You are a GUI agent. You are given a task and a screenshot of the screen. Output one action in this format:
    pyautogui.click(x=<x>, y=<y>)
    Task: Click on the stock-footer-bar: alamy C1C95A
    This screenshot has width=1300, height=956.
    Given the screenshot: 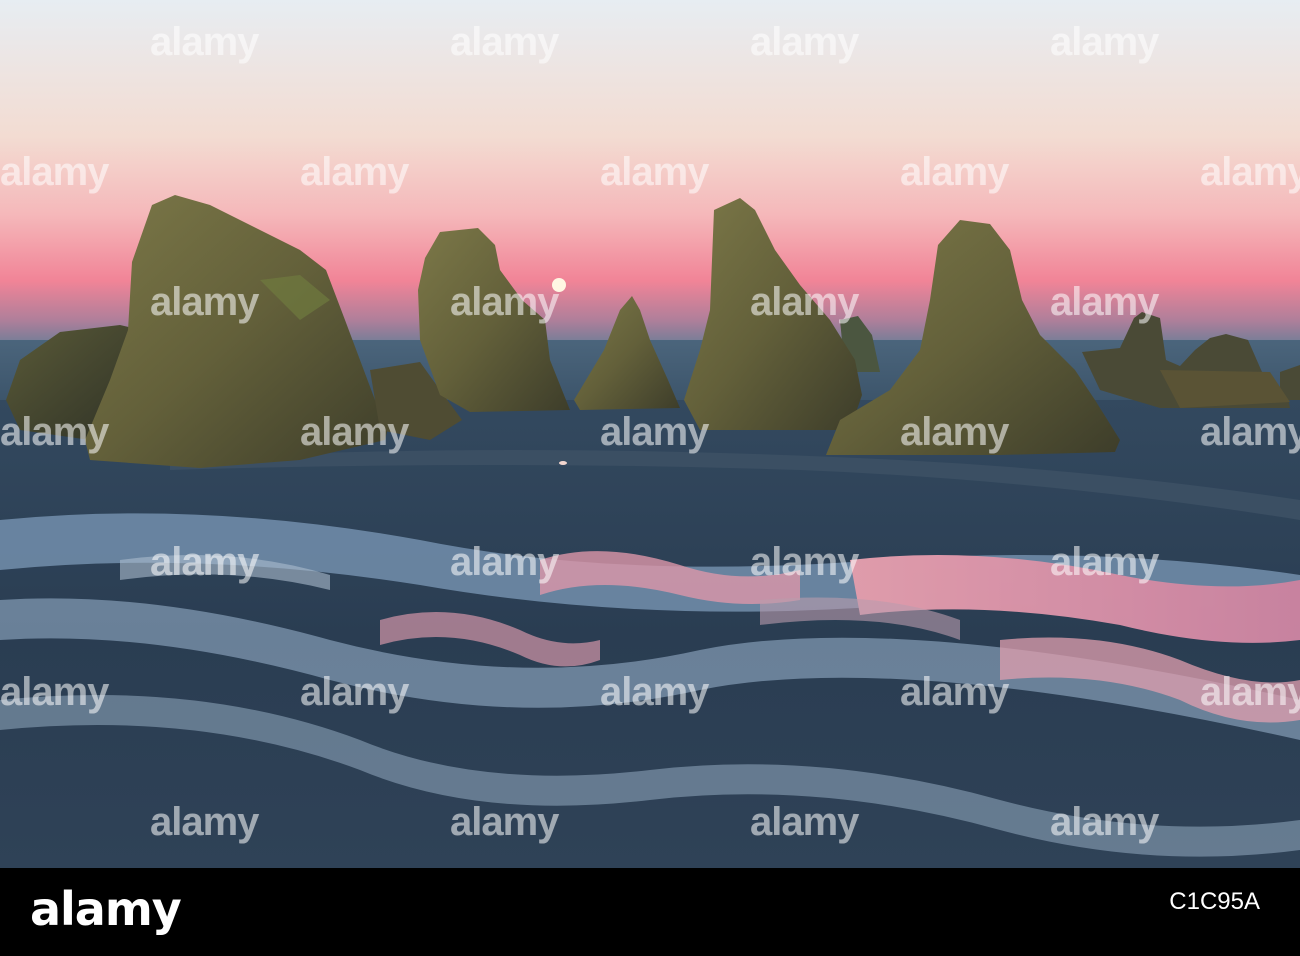 What is the action you would take?
    pyautogui.click(x=650, y=912)
    